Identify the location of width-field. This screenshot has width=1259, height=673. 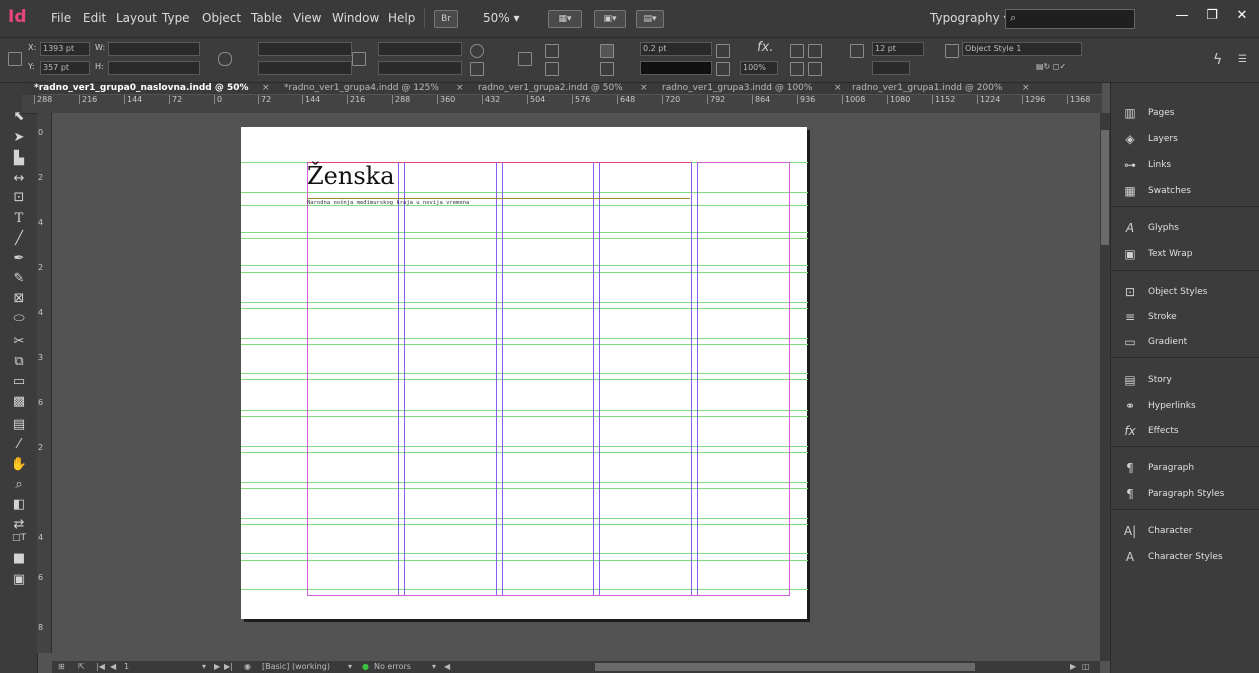
(154, 49).